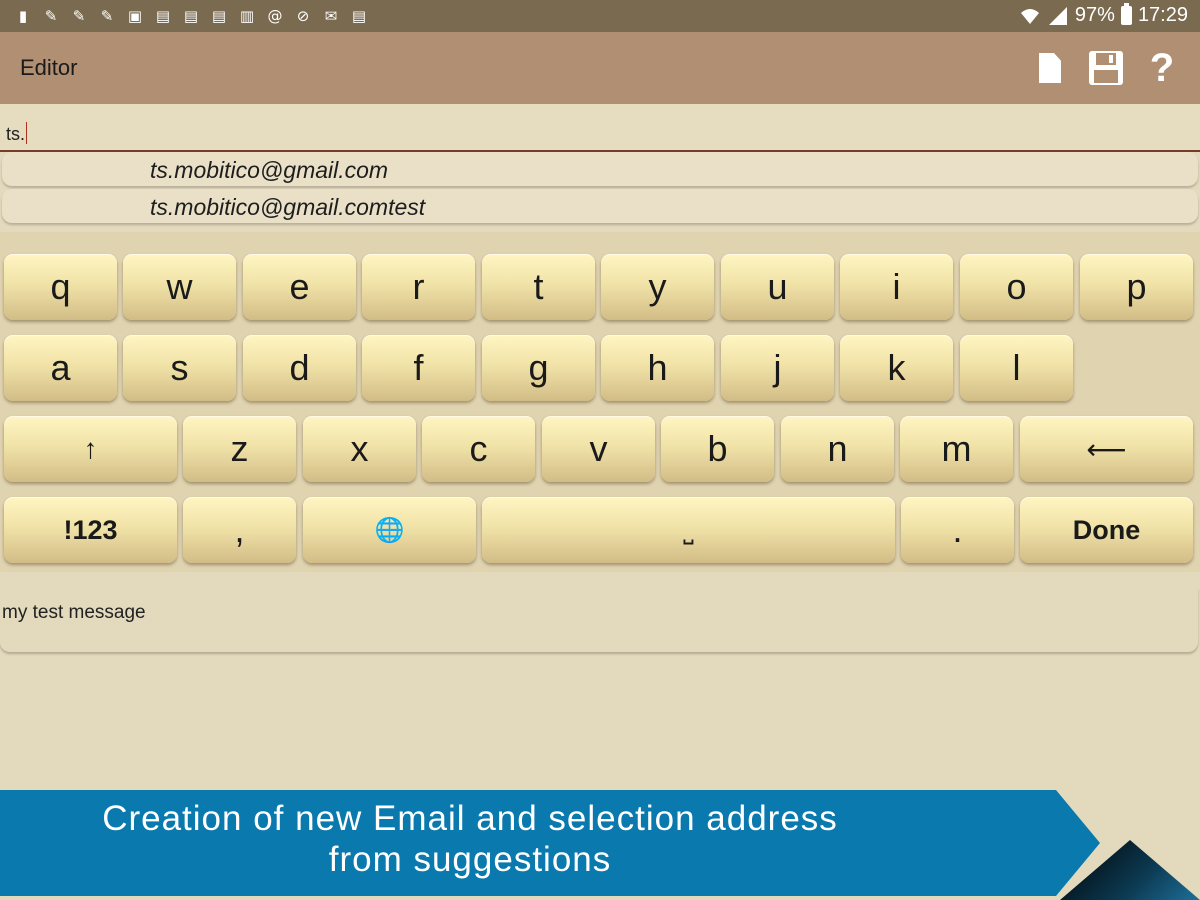  I want to click on key-l: l, so click(1016, 368).